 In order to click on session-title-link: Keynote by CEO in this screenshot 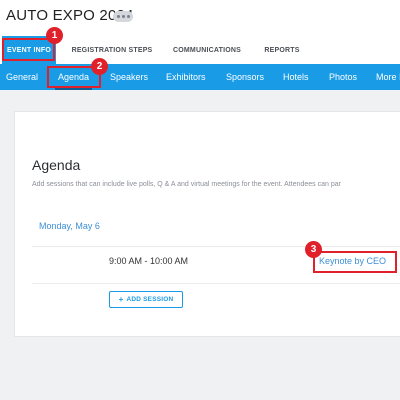, I will do `click(352, 261)`.